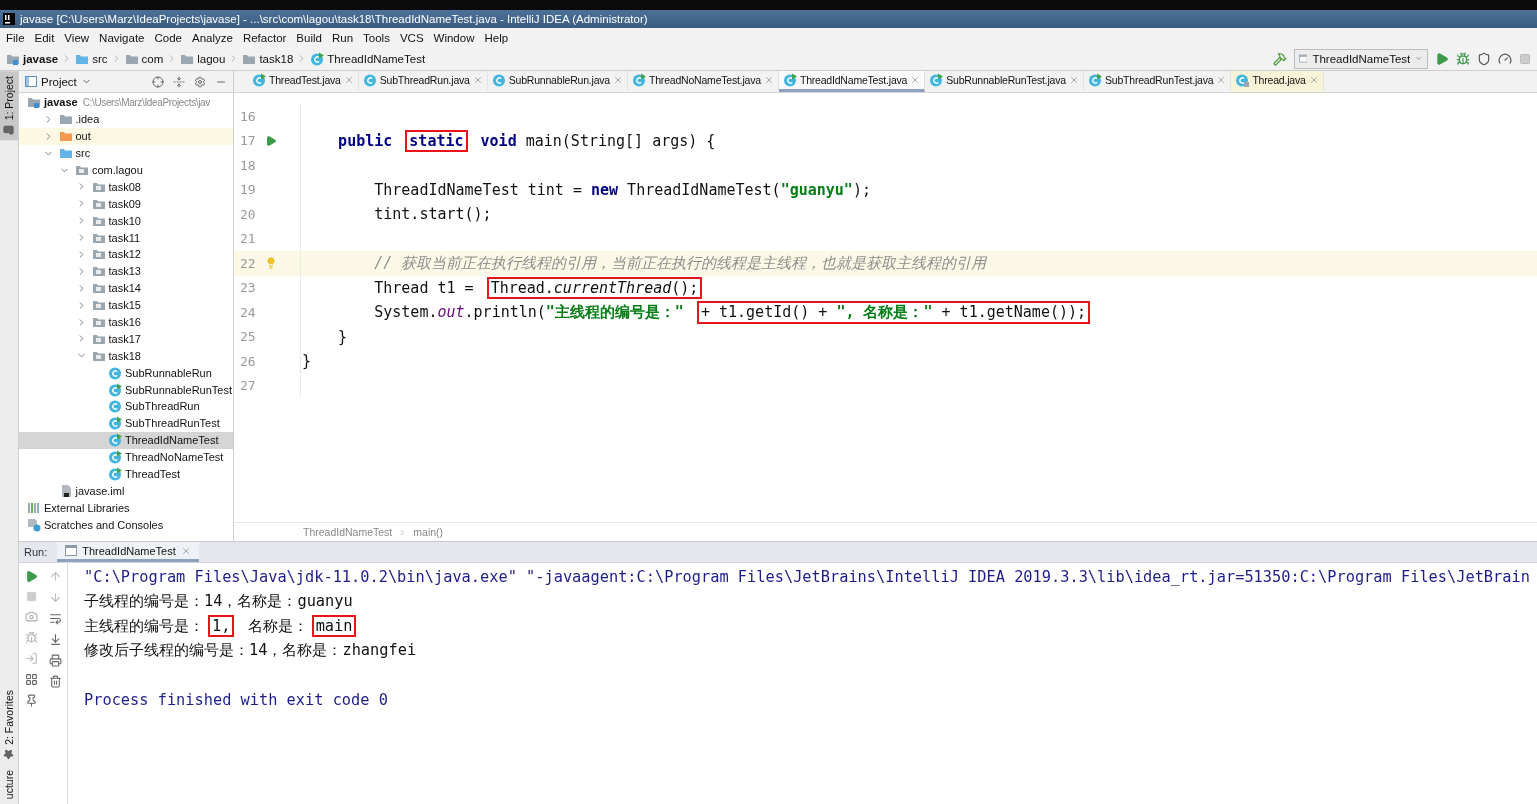  What do you see at coordinates (680, 263) in the screenshot?
I see `code-text: // 获取当前正在执行线程的引用，当前正在执行的线程是主线程，也就是获取主线程的引用` at bounding box center [680, 263].